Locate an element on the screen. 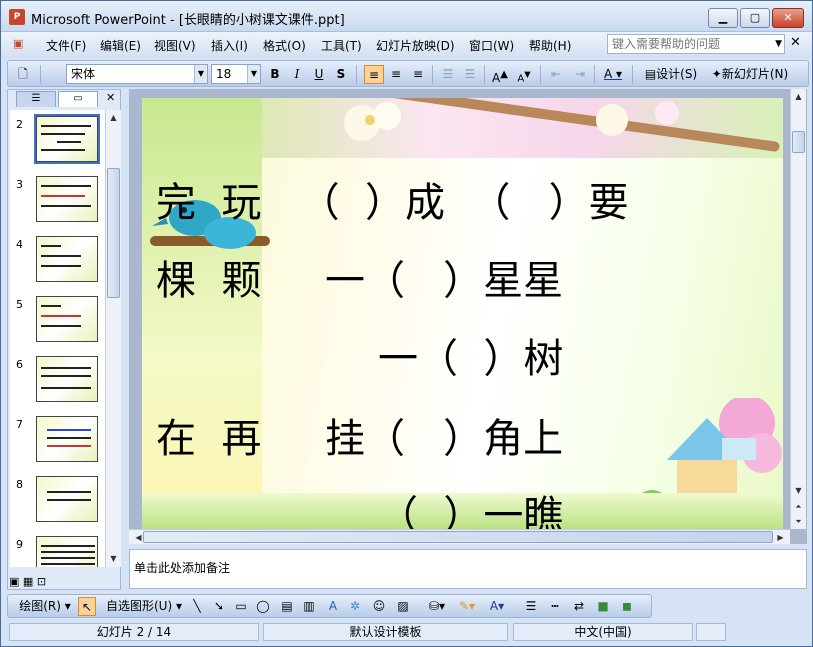 This screenshot has height=647, width=813. font-color-icon: A ▾ is located at coordinates (613, 74).